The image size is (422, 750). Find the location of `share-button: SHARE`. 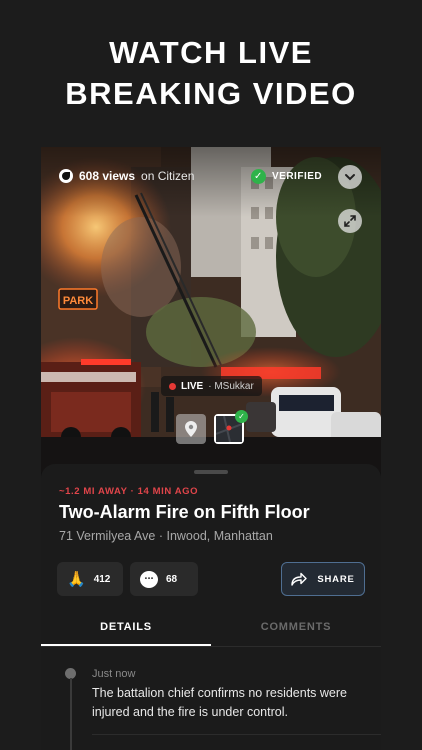

share-button: SHARE is located at coordinates (323, 579).